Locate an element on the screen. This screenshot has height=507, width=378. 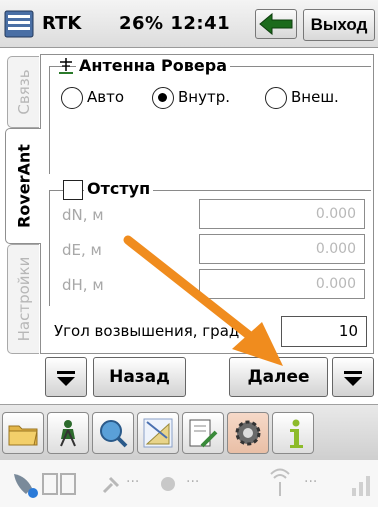
radio-label: Внеш. is located at coordinates (315, 97).